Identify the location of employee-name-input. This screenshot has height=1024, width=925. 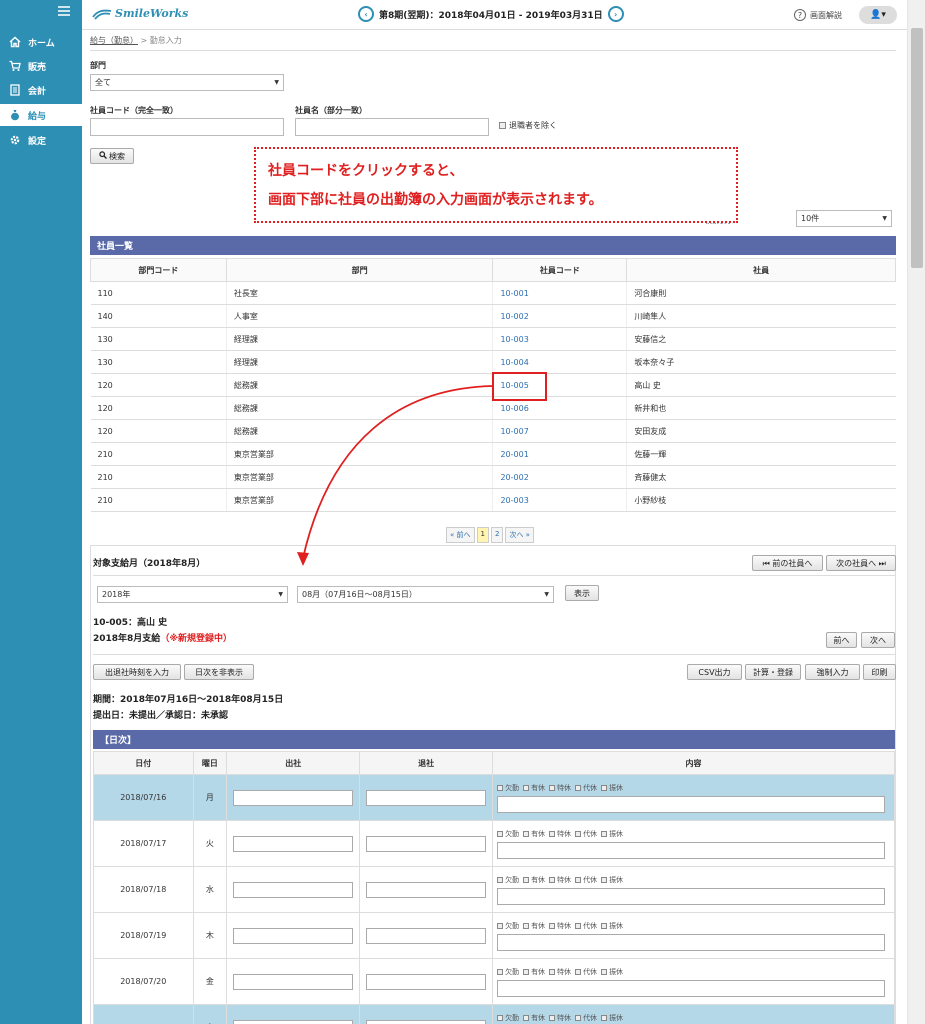
(392, 127).